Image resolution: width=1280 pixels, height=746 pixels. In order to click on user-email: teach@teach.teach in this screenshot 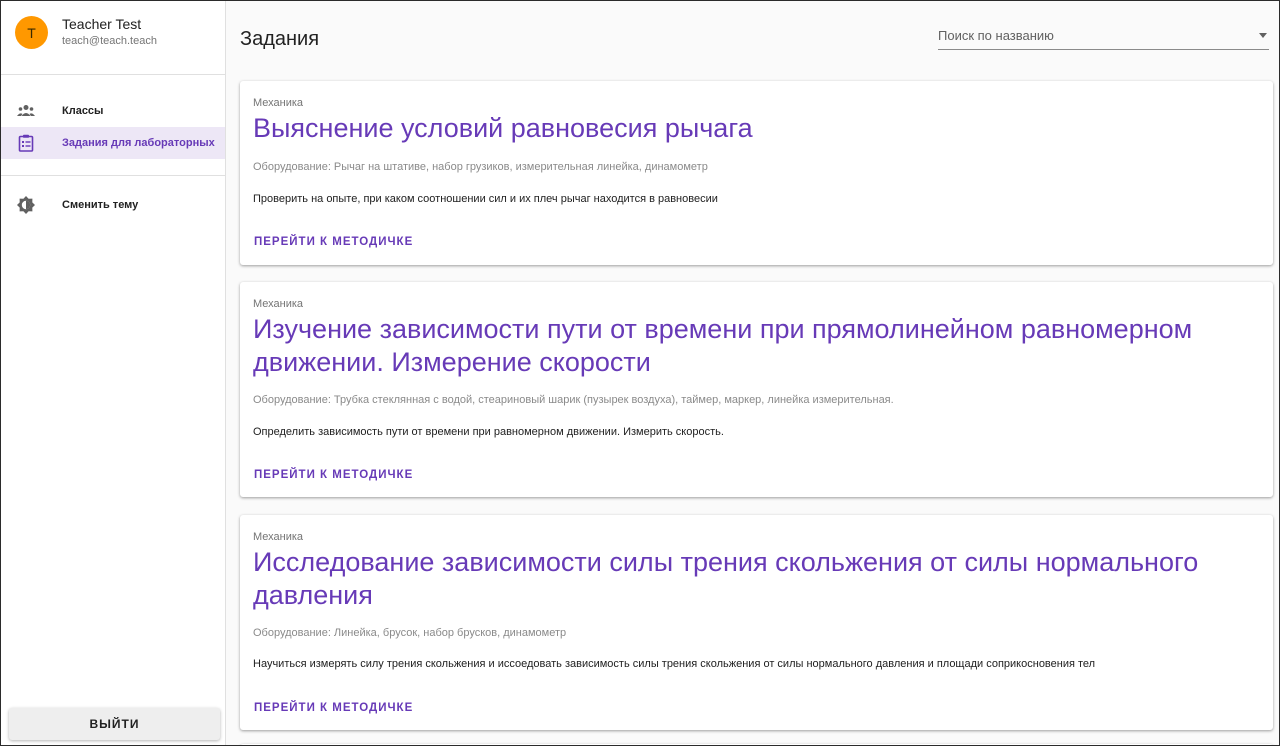, I will do `click(109, 41)`.